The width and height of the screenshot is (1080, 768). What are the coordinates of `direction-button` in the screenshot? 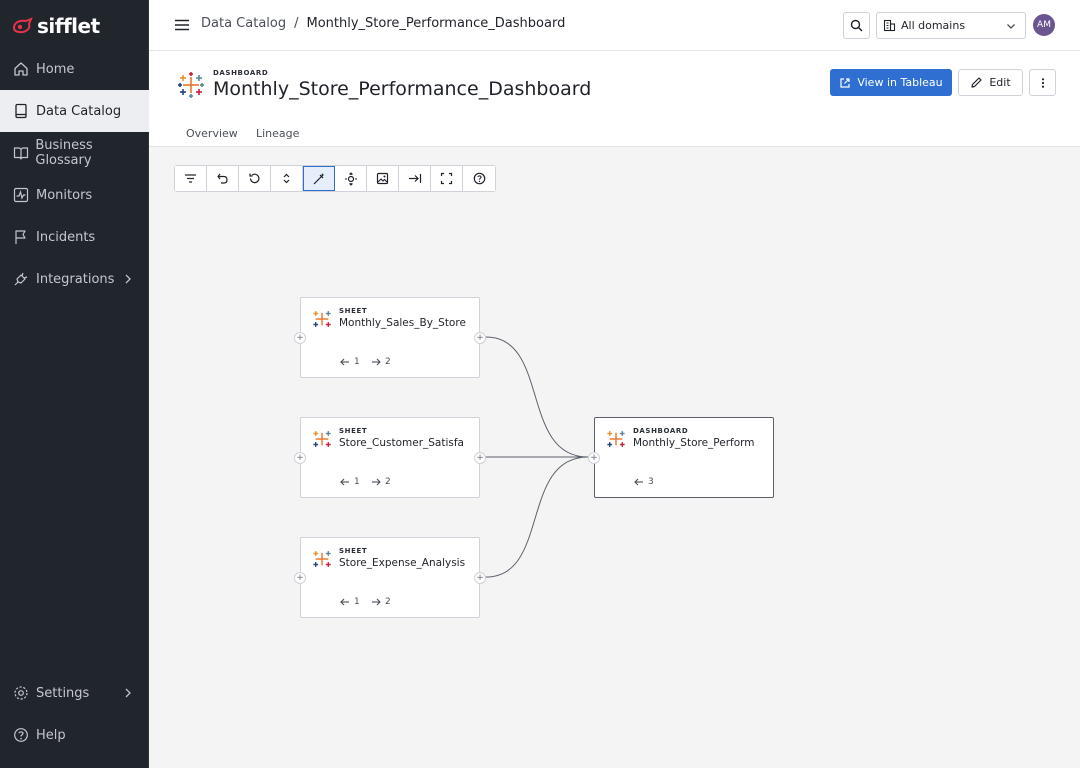 It's located at (415, 178).